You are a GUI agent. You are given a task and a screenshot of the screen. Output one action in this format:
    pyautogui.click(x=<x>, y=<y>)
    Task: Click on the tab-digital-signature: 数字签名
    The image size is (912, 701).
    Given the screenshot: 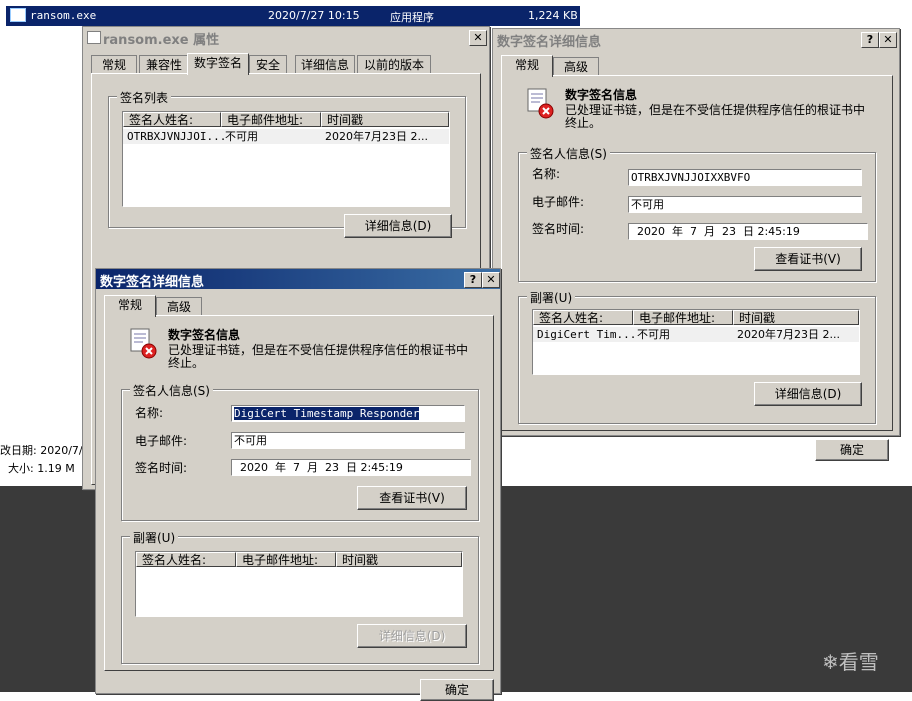 What is the action you would take?
    pyautogui.click(x=218, y=64)
    